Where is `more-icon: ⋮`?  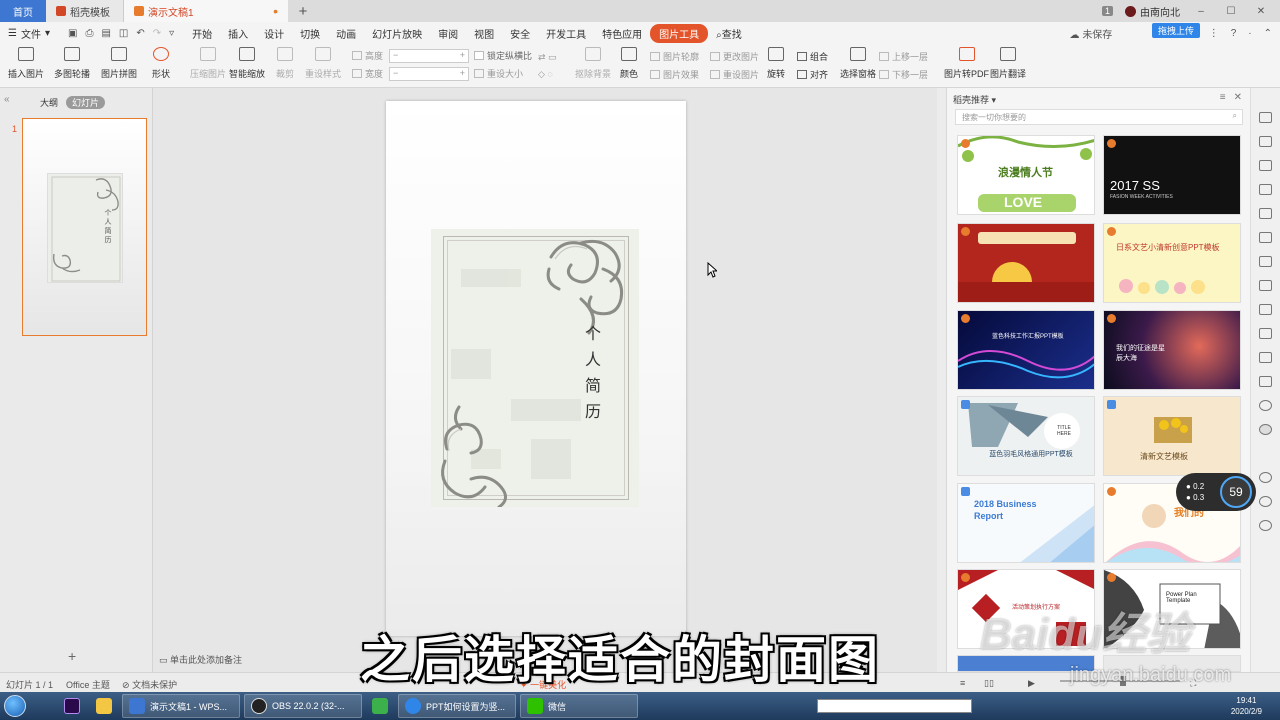 more-icon: ⋮ is located at coordinates (1214, 33).